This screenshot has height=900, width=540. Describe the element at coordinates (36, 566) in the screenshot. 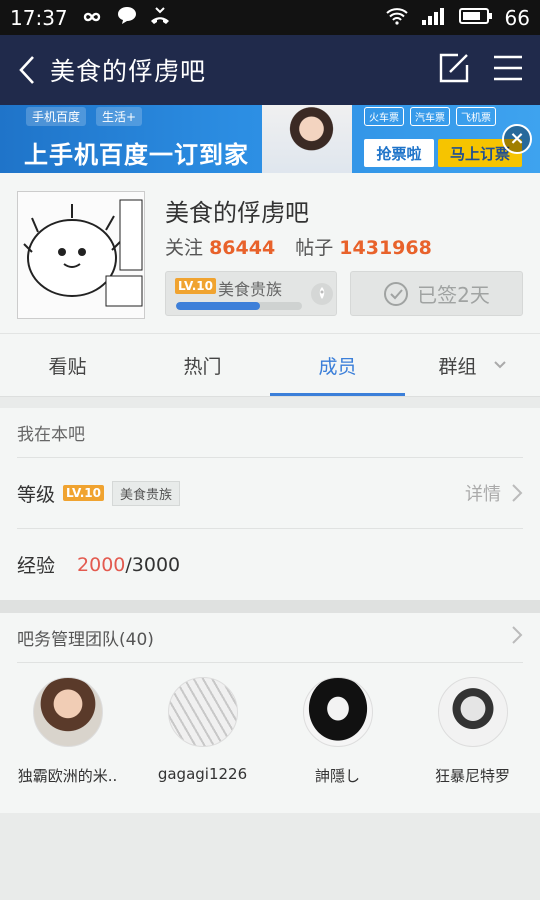

I see `exp-label: 经验` at that location.